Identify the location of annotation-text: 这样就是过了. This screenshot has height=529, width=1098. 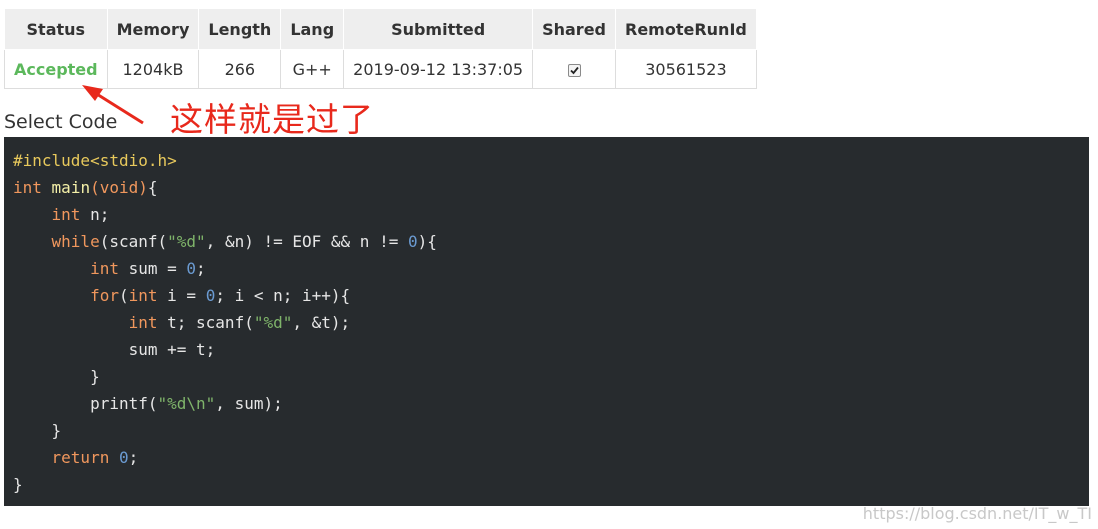
(272, 119).